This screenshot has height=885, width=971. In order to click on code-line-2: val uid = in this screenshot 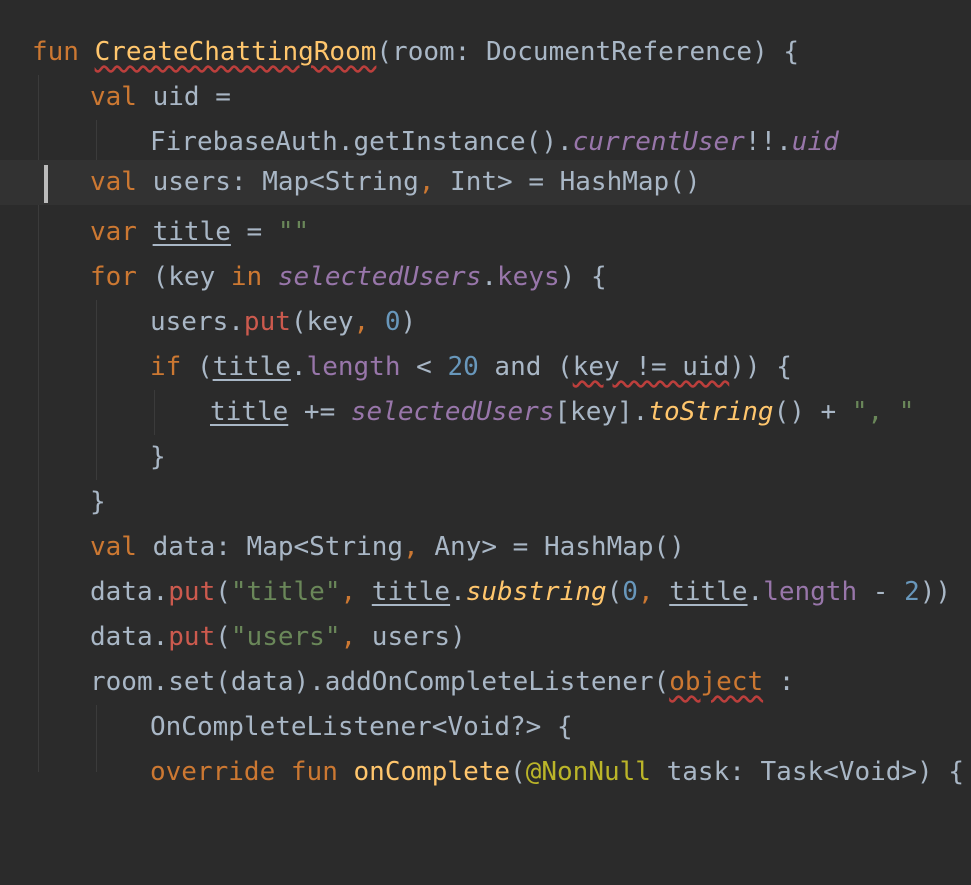, I will do `click(485, 97)`.